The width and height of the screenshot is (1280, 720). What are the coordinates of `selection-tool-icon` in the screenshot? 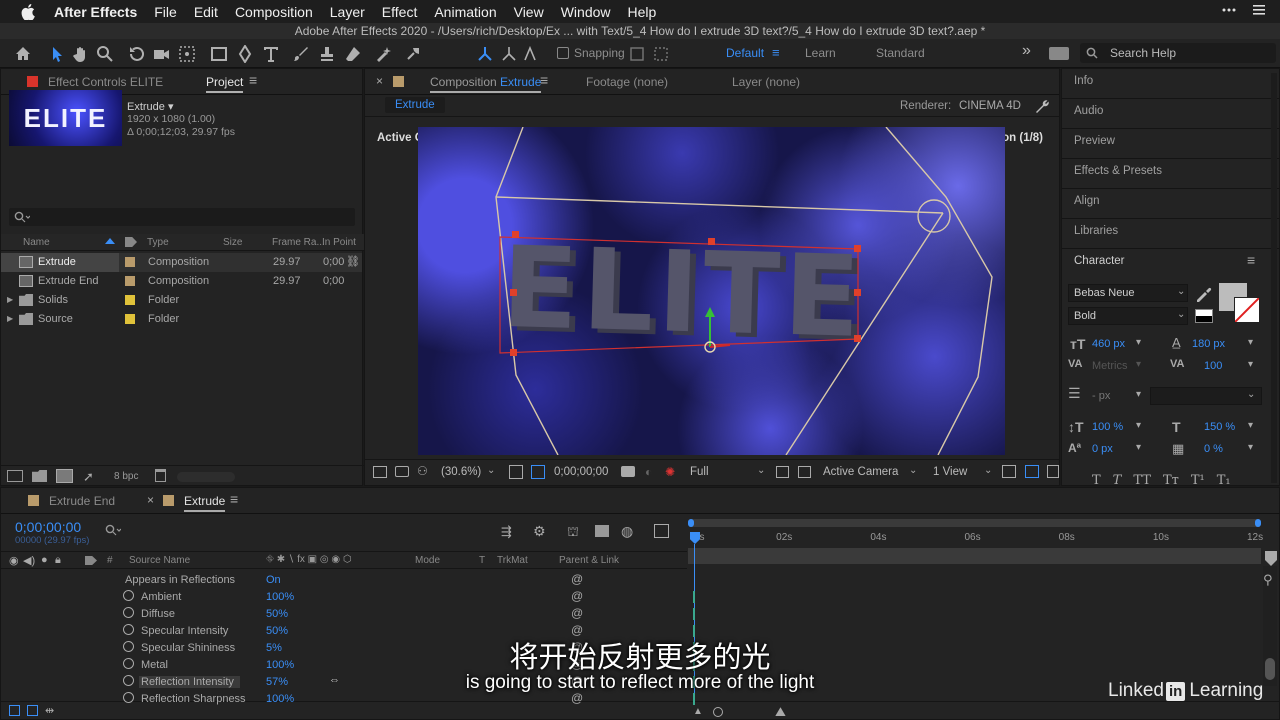 It's located at (57, 54).